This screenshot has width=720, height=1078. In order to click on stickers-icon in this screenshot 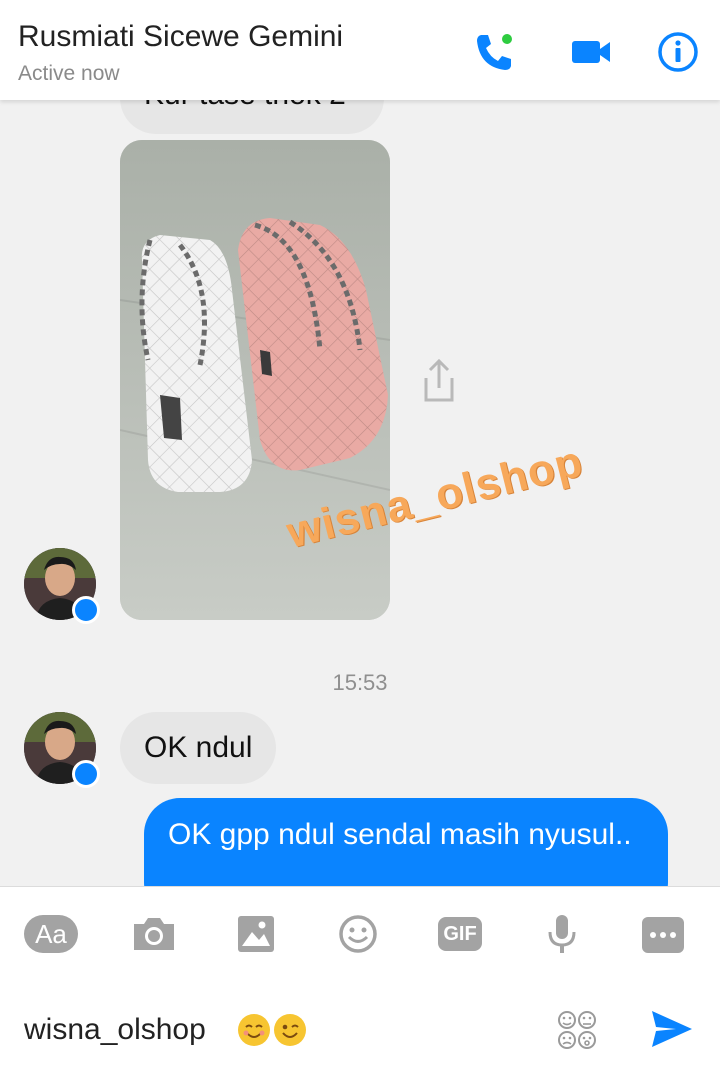, I will do `click(577, 1030)`.